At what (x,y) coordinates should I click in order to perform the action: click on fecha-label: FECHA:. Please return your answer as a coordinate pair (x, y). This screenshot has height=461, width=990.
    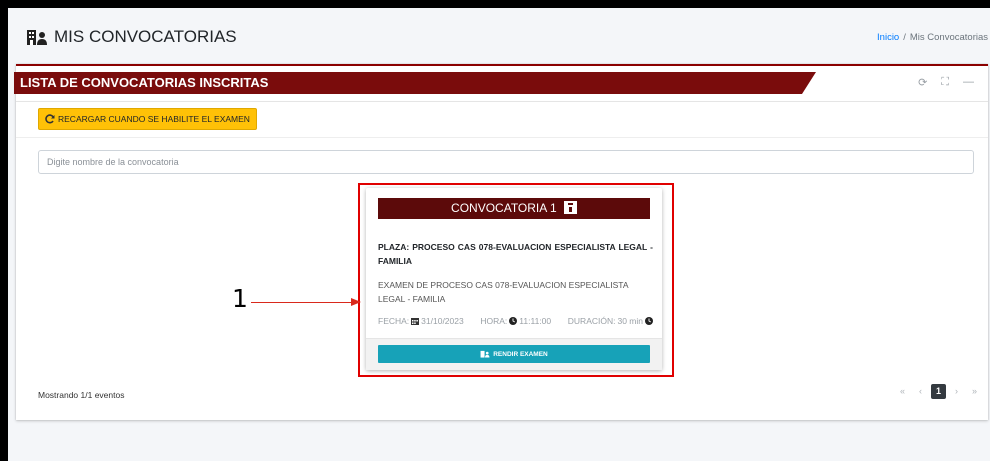
    Looking at the image, I should click on (394, 321).